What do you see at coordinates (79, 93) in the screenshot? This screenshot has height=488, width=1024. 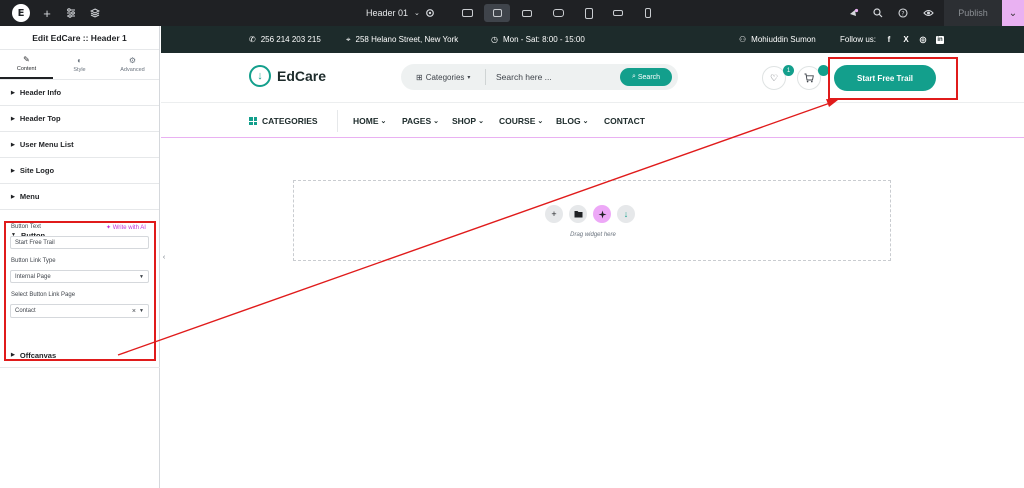 I see `section-header-info: ▶ Header Info` at bounding box center [79, 93].